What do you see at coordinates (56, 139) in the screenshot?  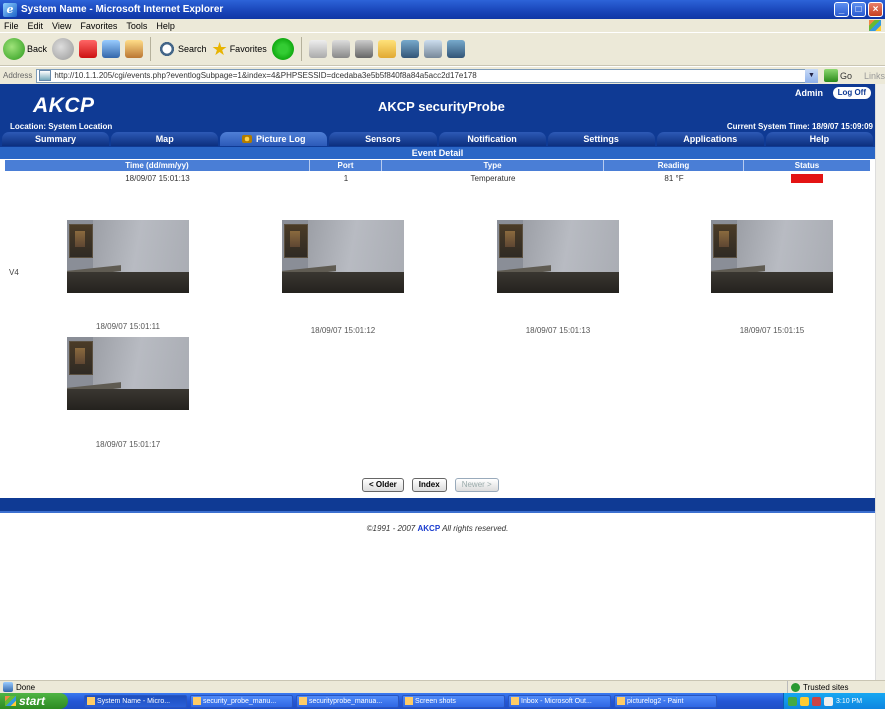 I see `tab-summary: Summary` at bounding box center [56, 139].